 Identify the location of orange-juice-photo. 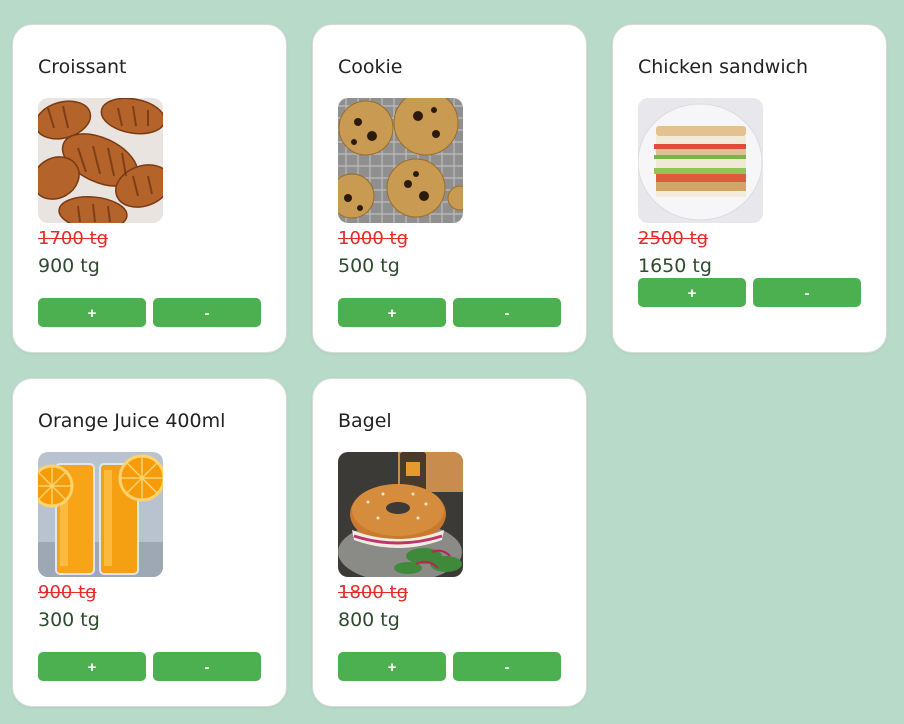
(100, 514).